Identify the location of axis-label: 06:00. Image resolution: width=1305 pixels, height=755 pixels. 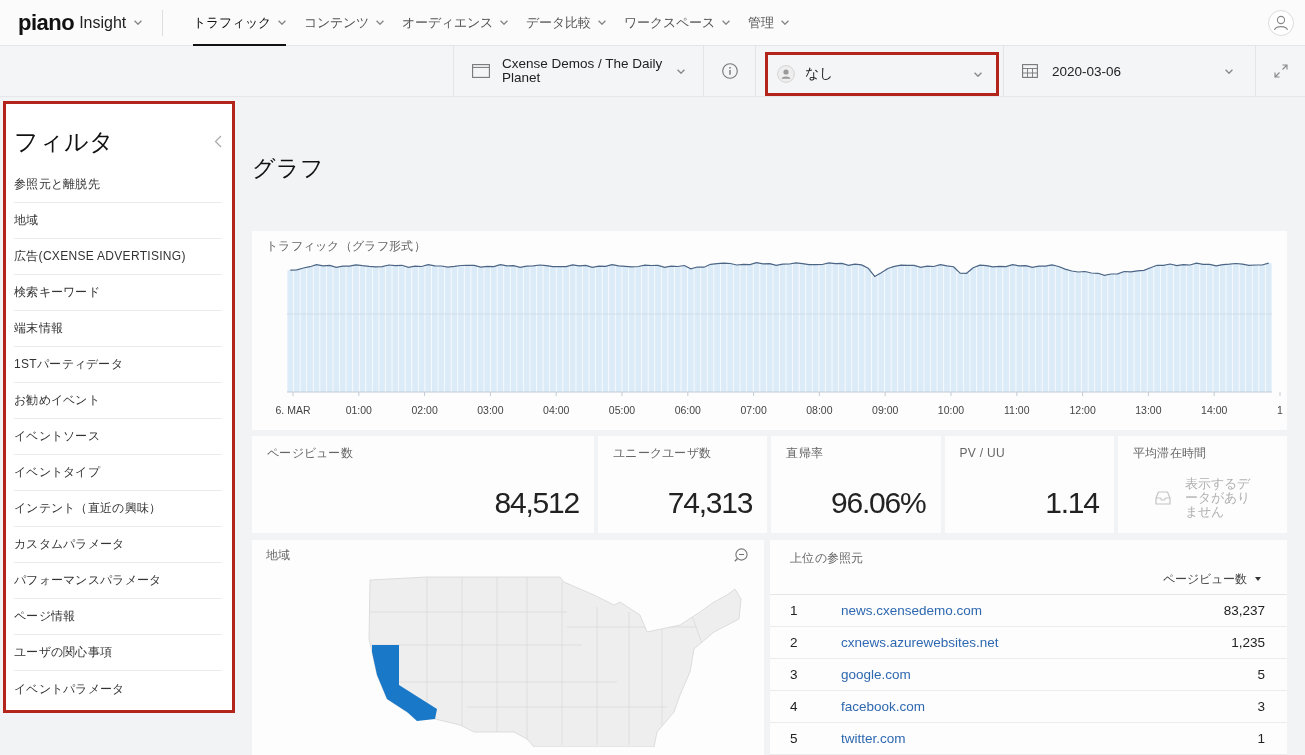
(687, 410).